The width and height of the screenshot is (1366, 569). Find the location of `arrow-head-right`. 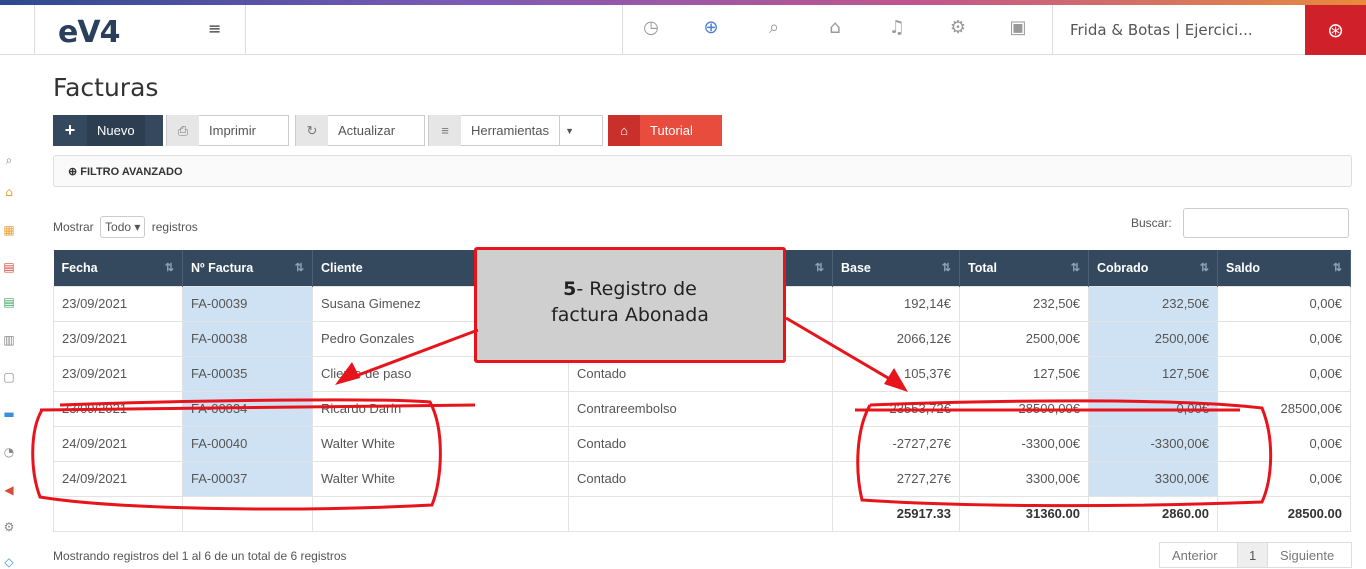

arrow-head-right is located at coordinates (896, 380).